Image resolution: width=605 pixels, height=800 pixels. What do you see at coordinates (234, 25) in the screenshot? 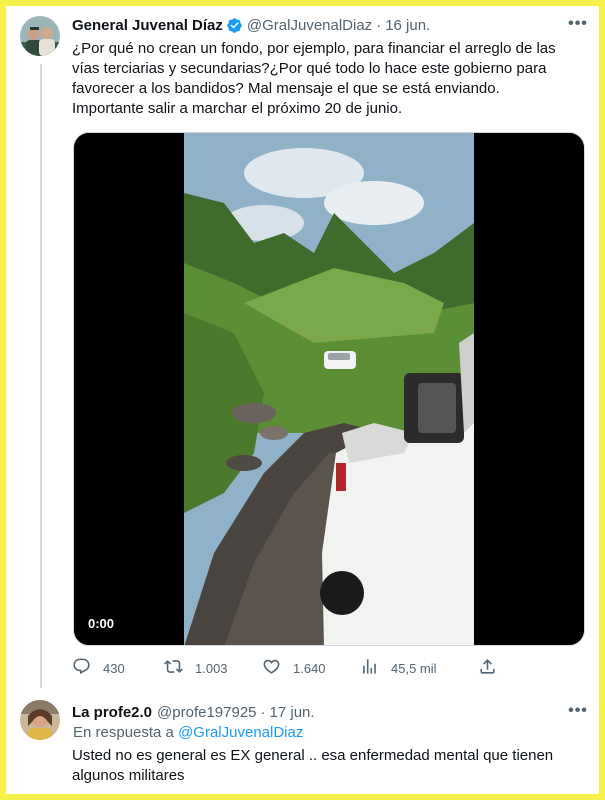
I see `verified-badge-icon` at bounding box center [234, 25].